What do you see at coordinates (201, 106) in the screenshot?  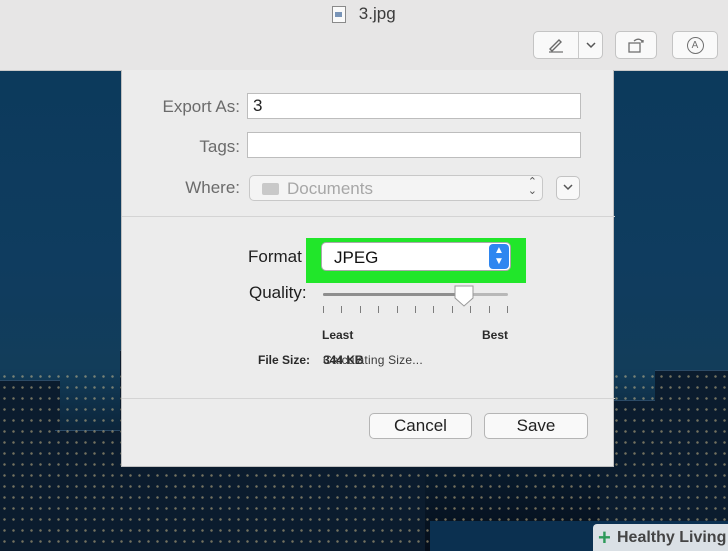 I see `export-as-label: Export As:` at bounding box center [201, 106].